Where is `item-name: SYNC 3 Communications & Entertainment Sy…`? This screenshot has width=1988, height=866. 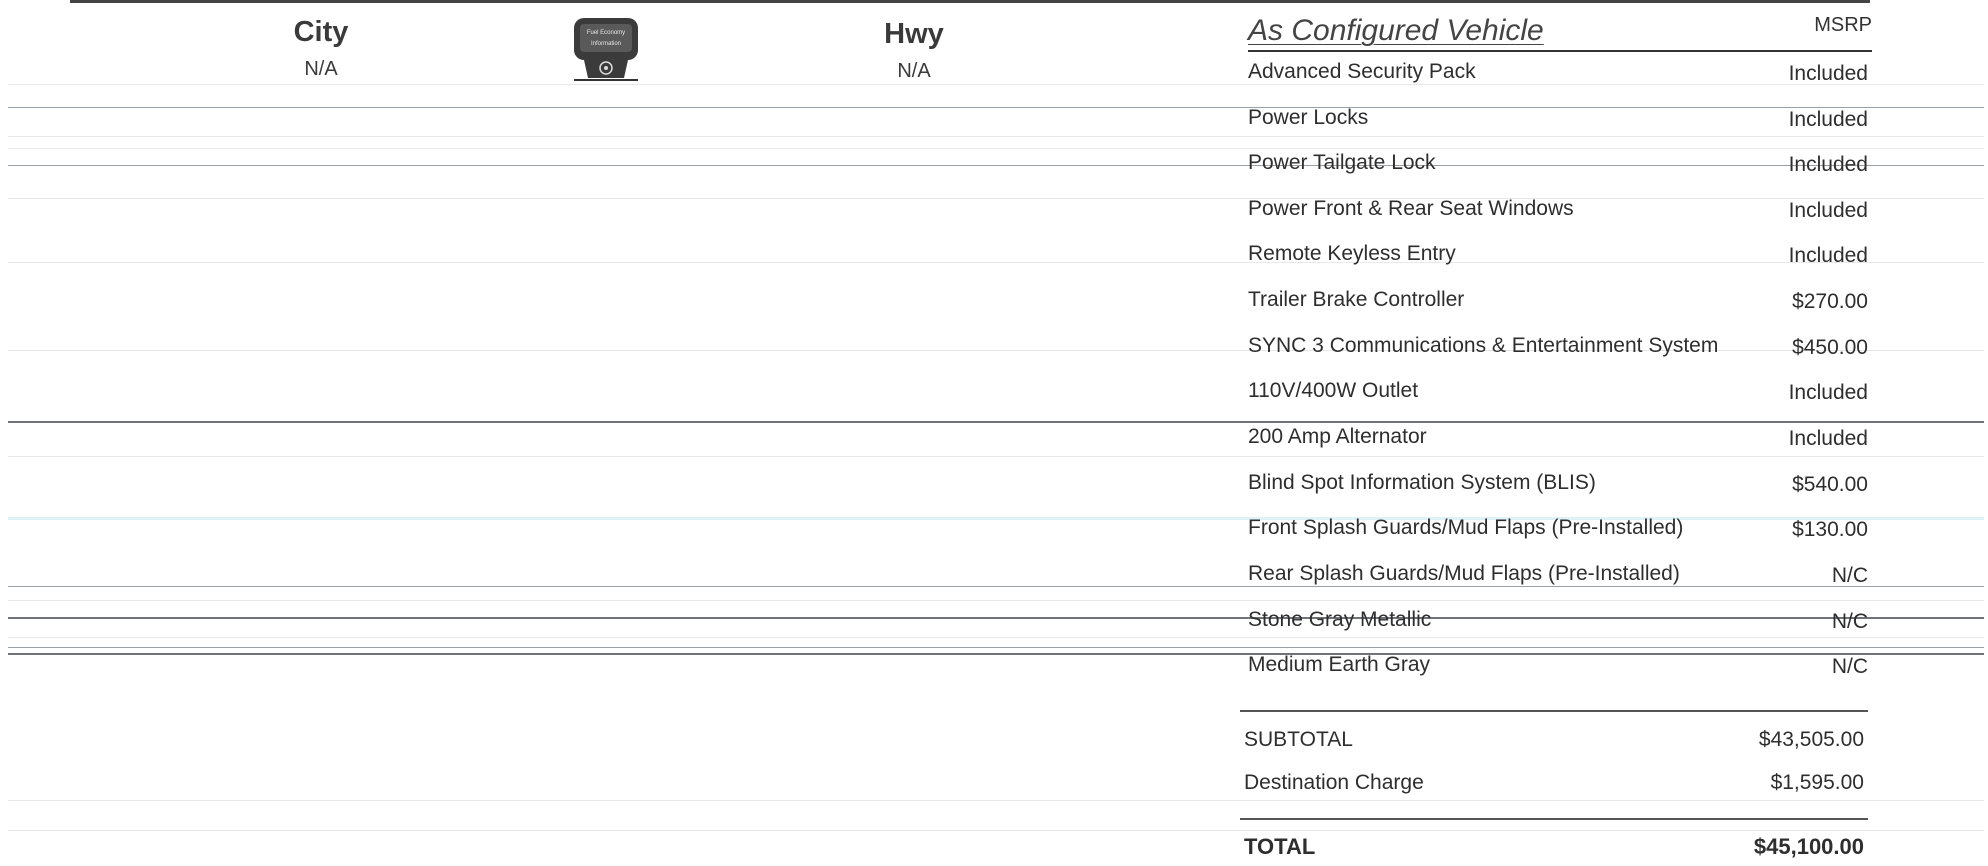 item-name: SYNC 3 Communications & Entertainment Sy… is located at coordinates (1483, 345).